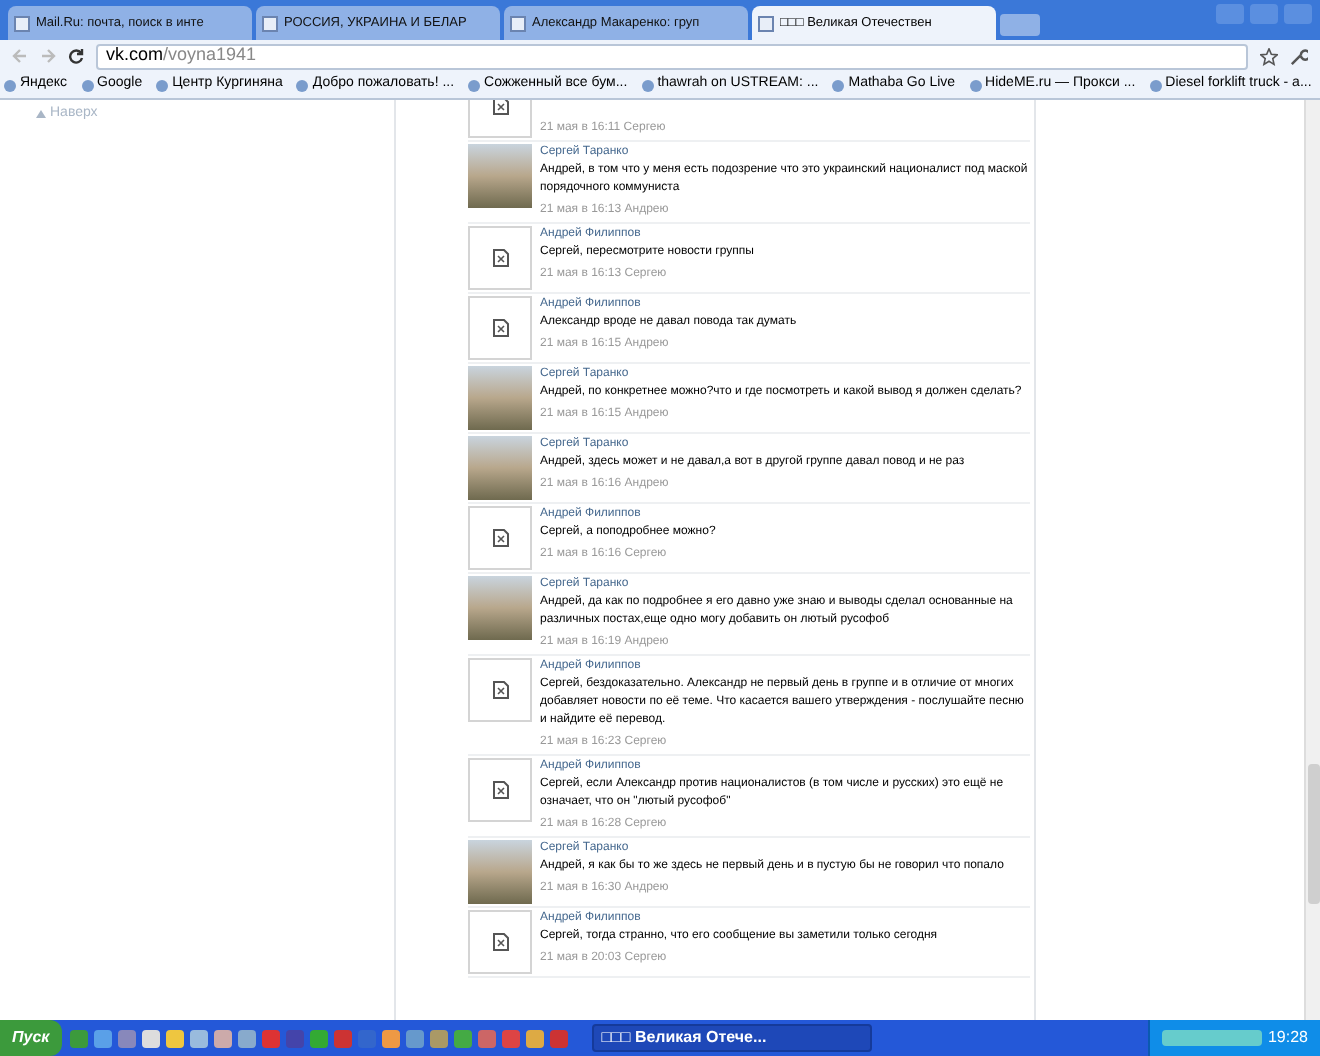  Describe the element at coordinates (76, 56) in the screenshot. I see `reload-icon` at that location.